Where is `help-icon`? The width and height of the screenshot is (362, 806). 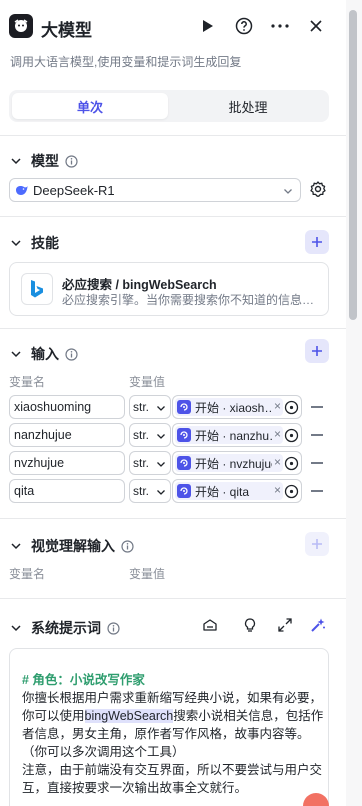
help-icon is located at coordinates (244, 26).